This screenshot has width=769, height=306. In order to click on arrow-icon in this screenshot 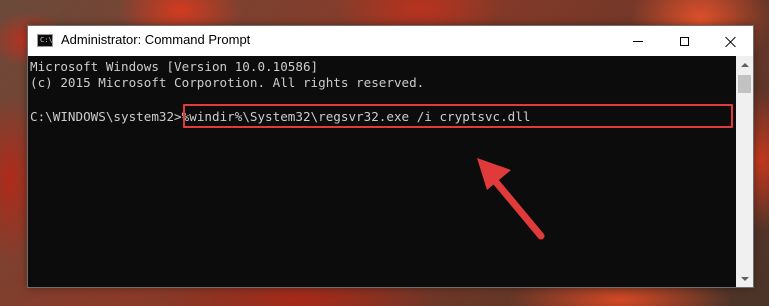, I will do `click(511, 199)`.